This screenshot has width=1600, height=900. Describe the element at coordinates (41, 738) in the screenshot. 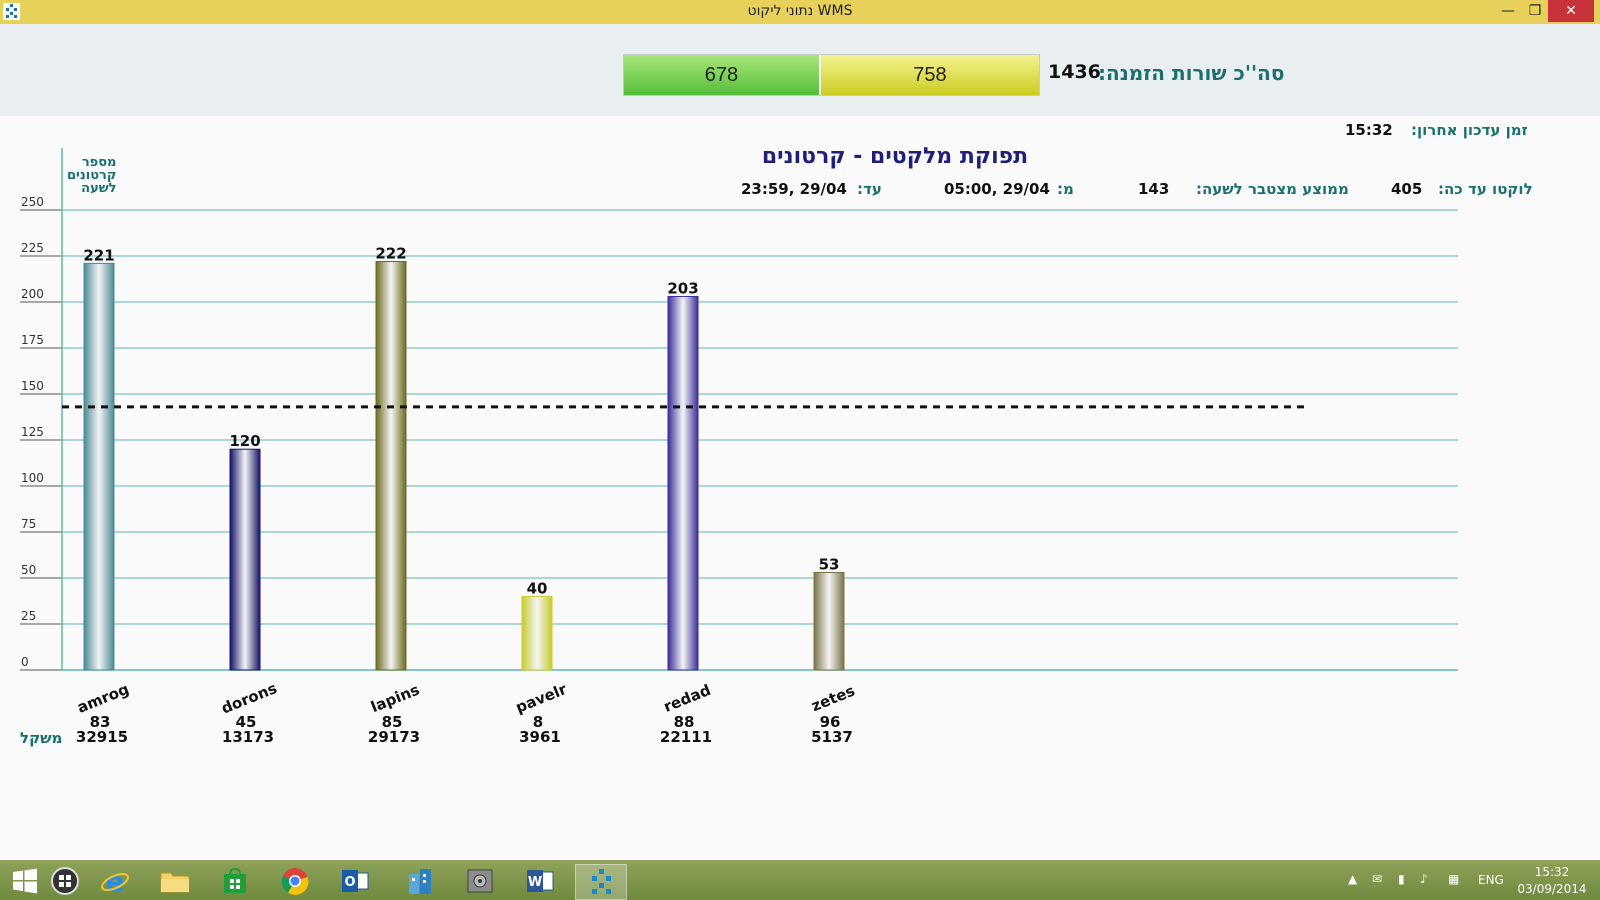

I see `weight-row-label: משקל` at that location.